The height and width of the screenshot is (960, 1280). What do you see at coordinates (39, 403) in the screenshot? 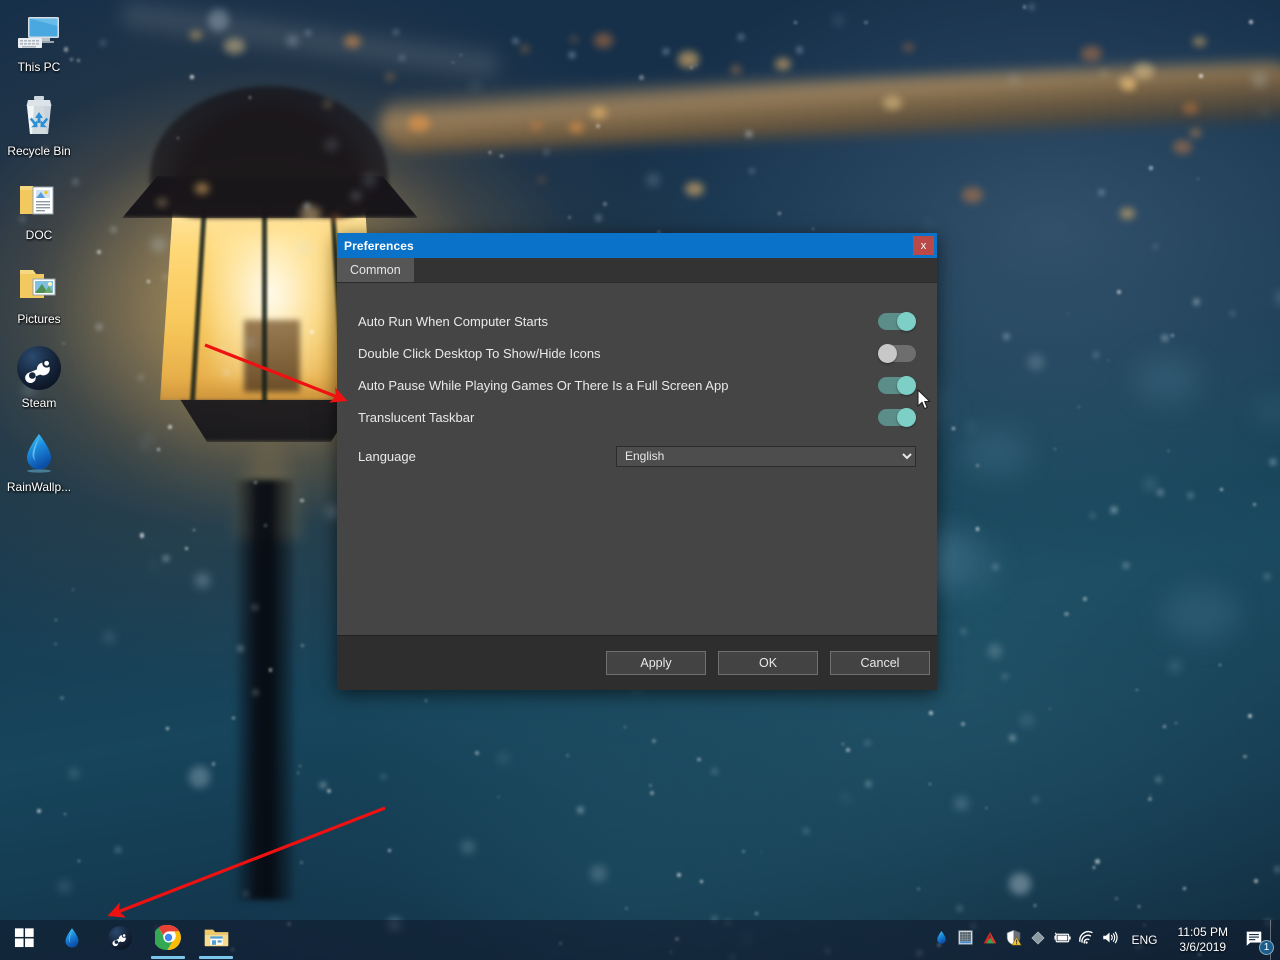
I see `desktop-icon-label: Steam` at bounding box center [39, 403].